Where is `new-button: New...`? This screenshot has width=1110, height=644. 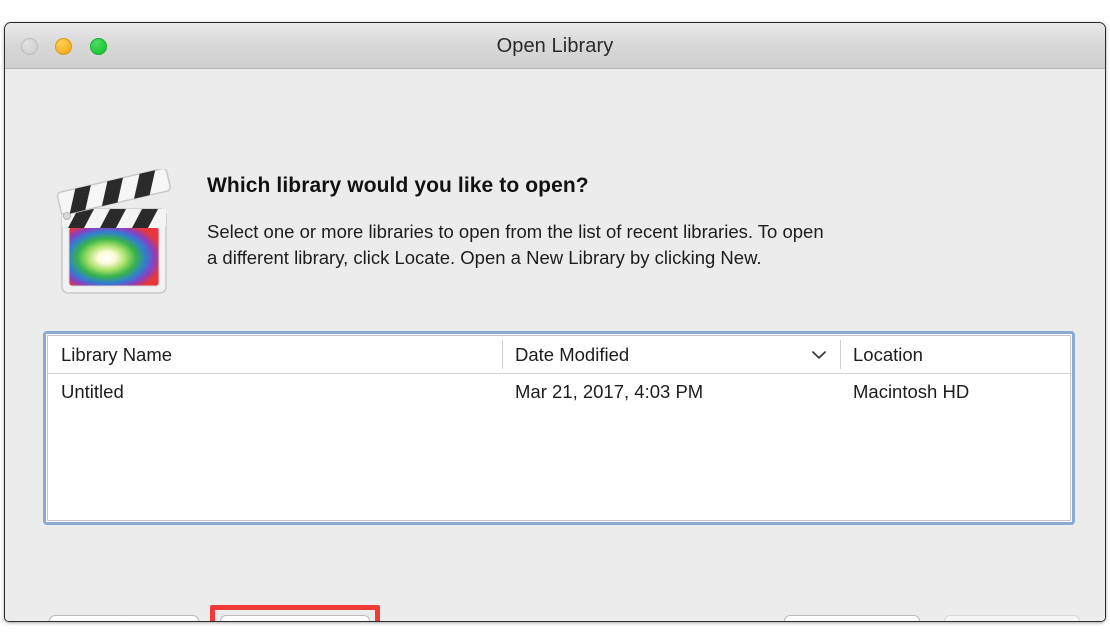 new-button: New... is located at coordinates (295, 618).